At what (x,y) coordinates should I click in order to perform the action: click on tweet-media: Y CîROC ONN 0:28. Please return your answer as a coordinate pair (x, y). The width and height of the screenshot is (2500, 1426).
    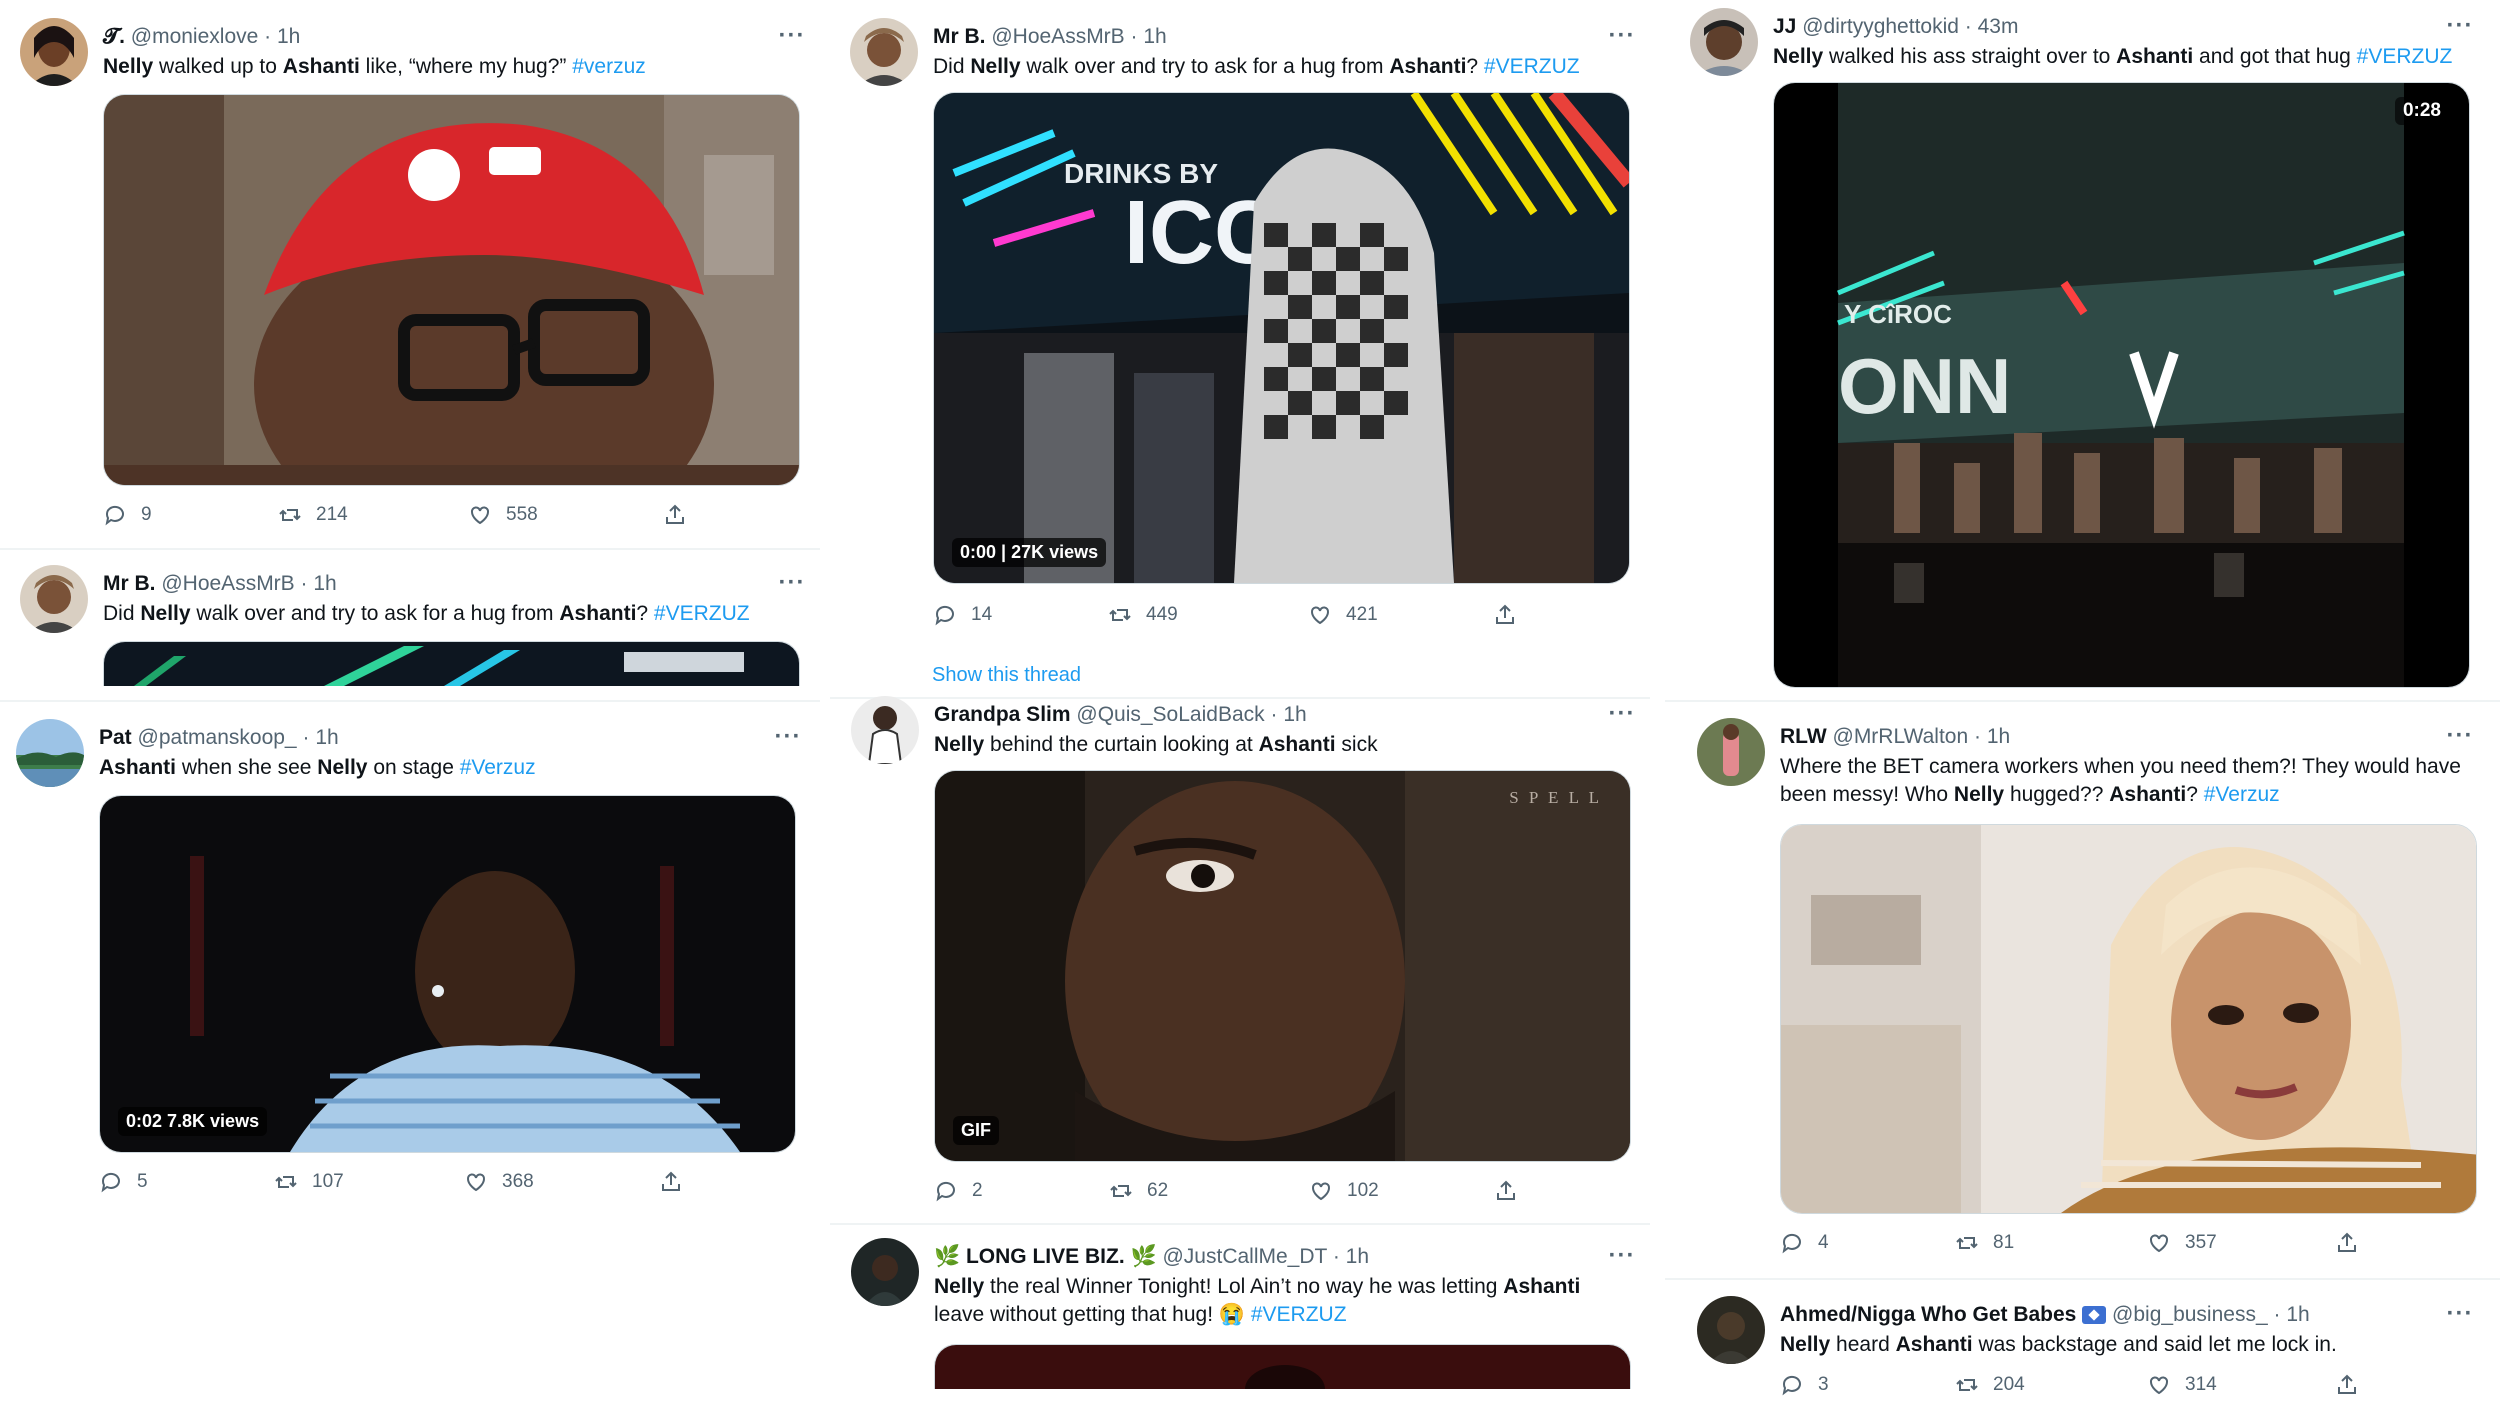
    Looking at the image, I should click on (2121, 385).